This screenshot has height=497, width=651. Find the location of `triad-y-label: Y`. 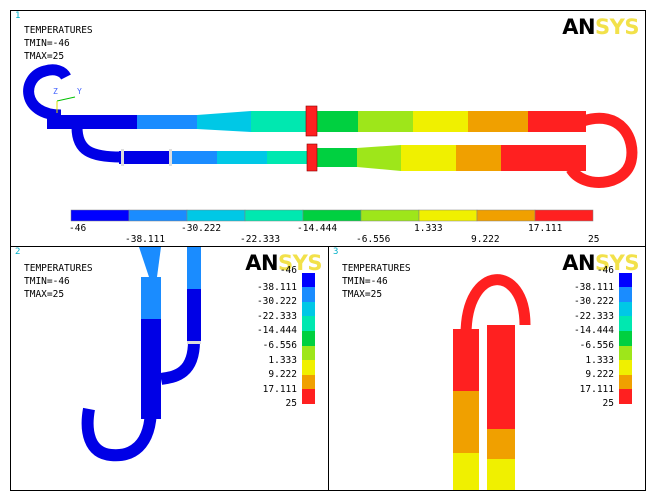

triad-y-label: Y is located at coordinates (79, 91).